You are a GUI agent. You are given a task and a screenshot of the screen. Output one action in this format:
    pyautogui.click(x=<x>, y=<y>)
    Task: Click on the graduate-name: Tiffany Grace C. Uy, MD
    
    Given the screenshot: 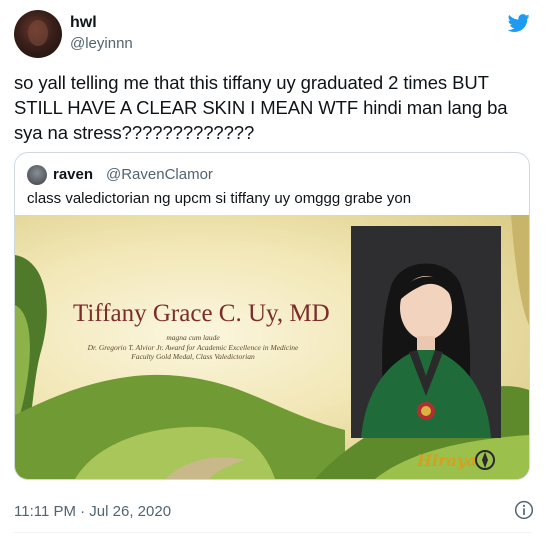 What is the action you would take?
    pyautogui.click(x=201, y=313)
    